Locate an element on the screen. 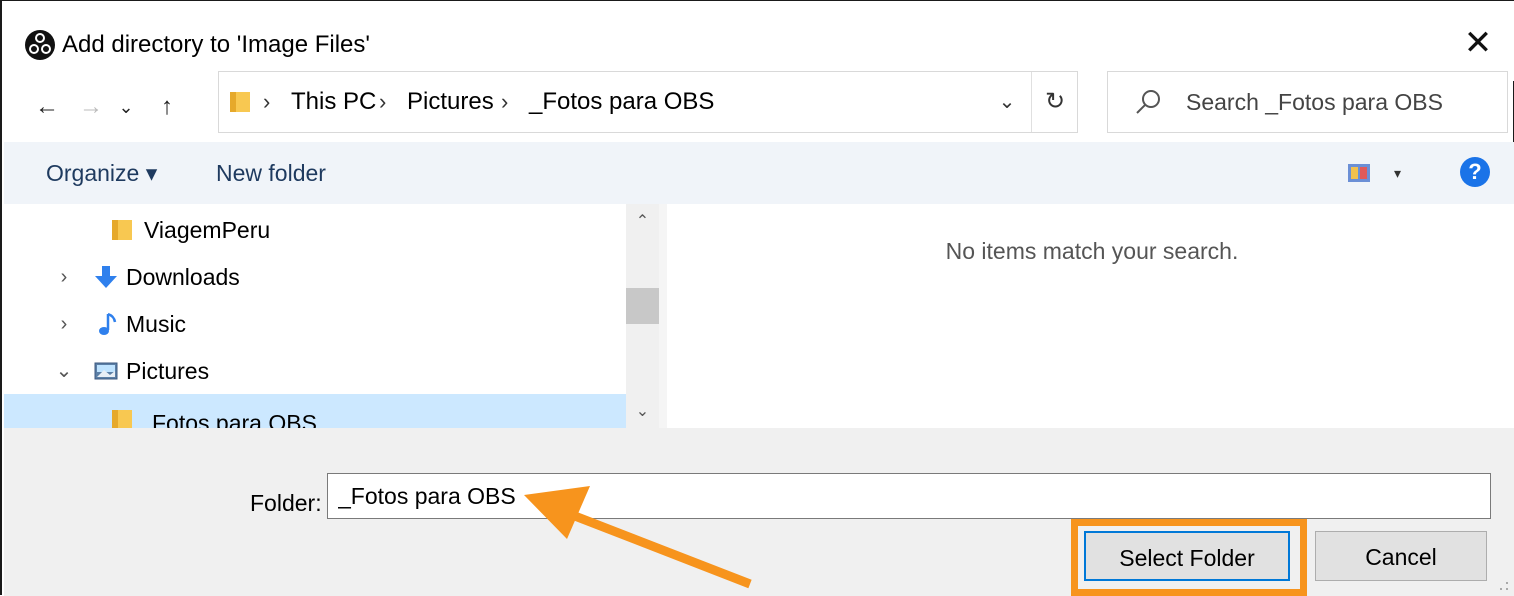 Image resolution: width=1514 pixels, height=596 pixels. breadcrumb-this-pc: This PC is located at coordinates (333, 102).